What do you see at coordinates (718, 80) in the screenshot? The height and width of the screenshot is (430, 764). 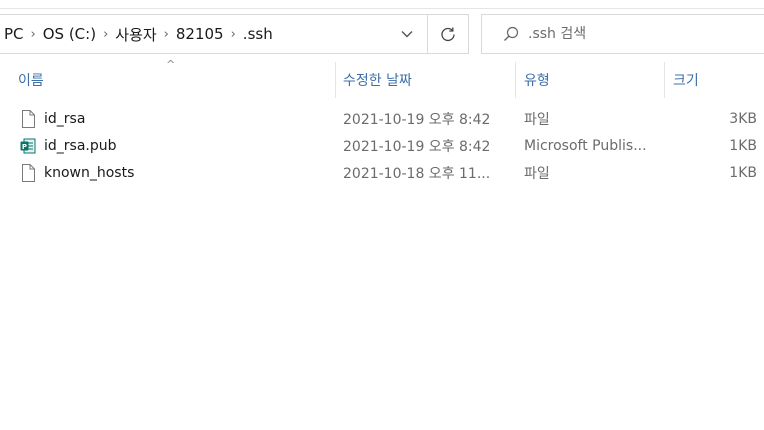 I see `column-header-size: 크기` at bounding box center [718, 80].